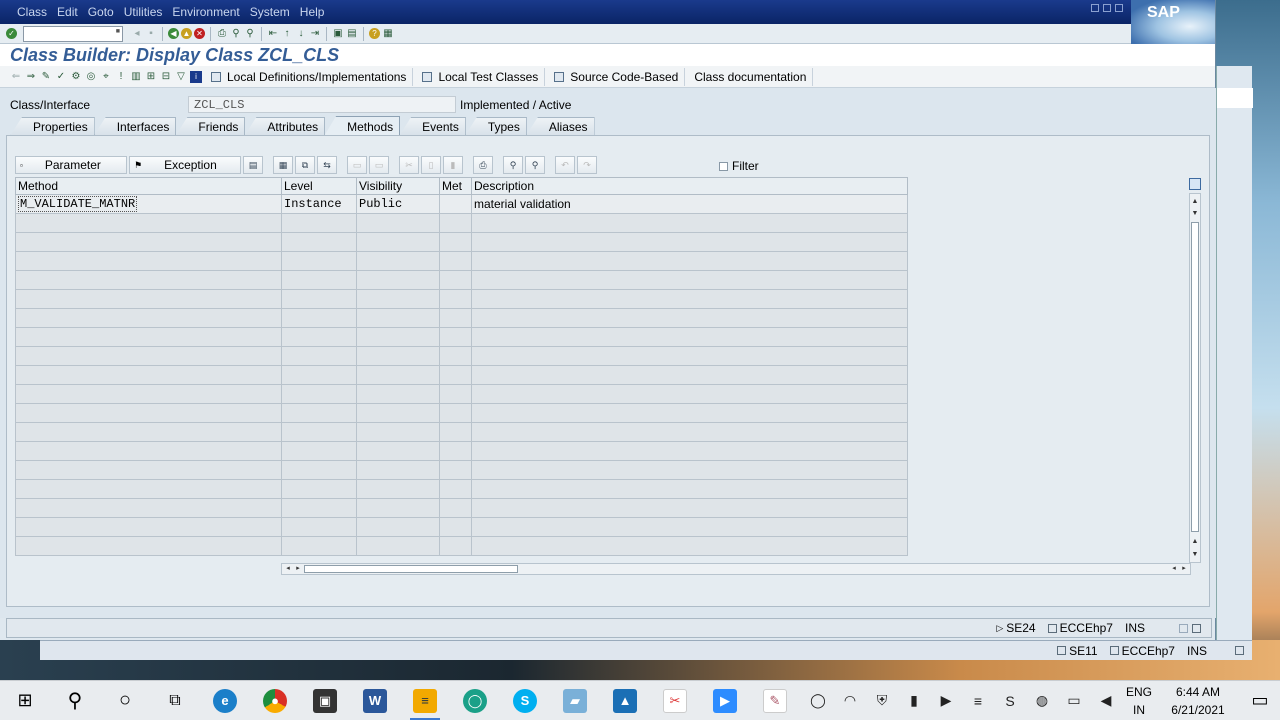 This screenshot has width=1280, height=720. What do you see at coordinates (723, 166) in the screenshot?
I see `filter-check` at bounding box center [723, 166].